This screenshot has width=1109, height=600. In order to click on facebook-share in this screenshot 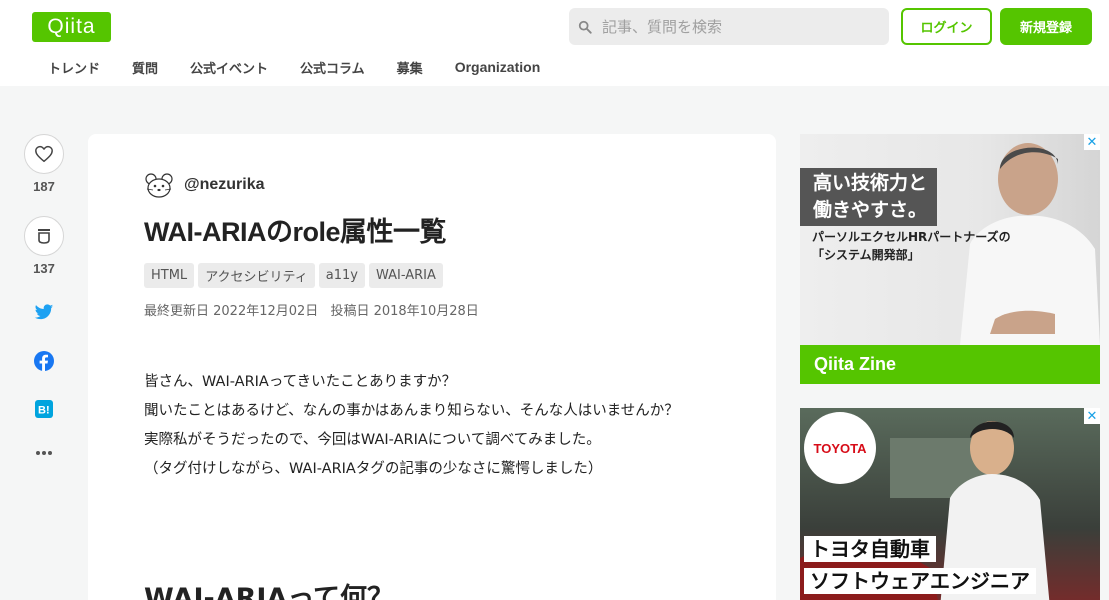, I will do `click(44, 361)`.